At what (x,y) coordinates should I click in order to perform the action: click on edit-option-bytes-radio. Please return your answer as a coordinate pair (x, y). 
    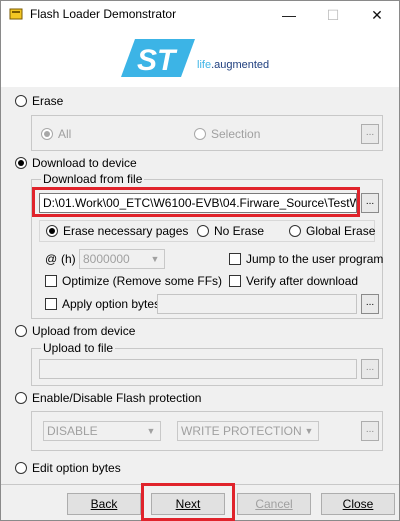
    Looking at the image, I should click on (21, 468).